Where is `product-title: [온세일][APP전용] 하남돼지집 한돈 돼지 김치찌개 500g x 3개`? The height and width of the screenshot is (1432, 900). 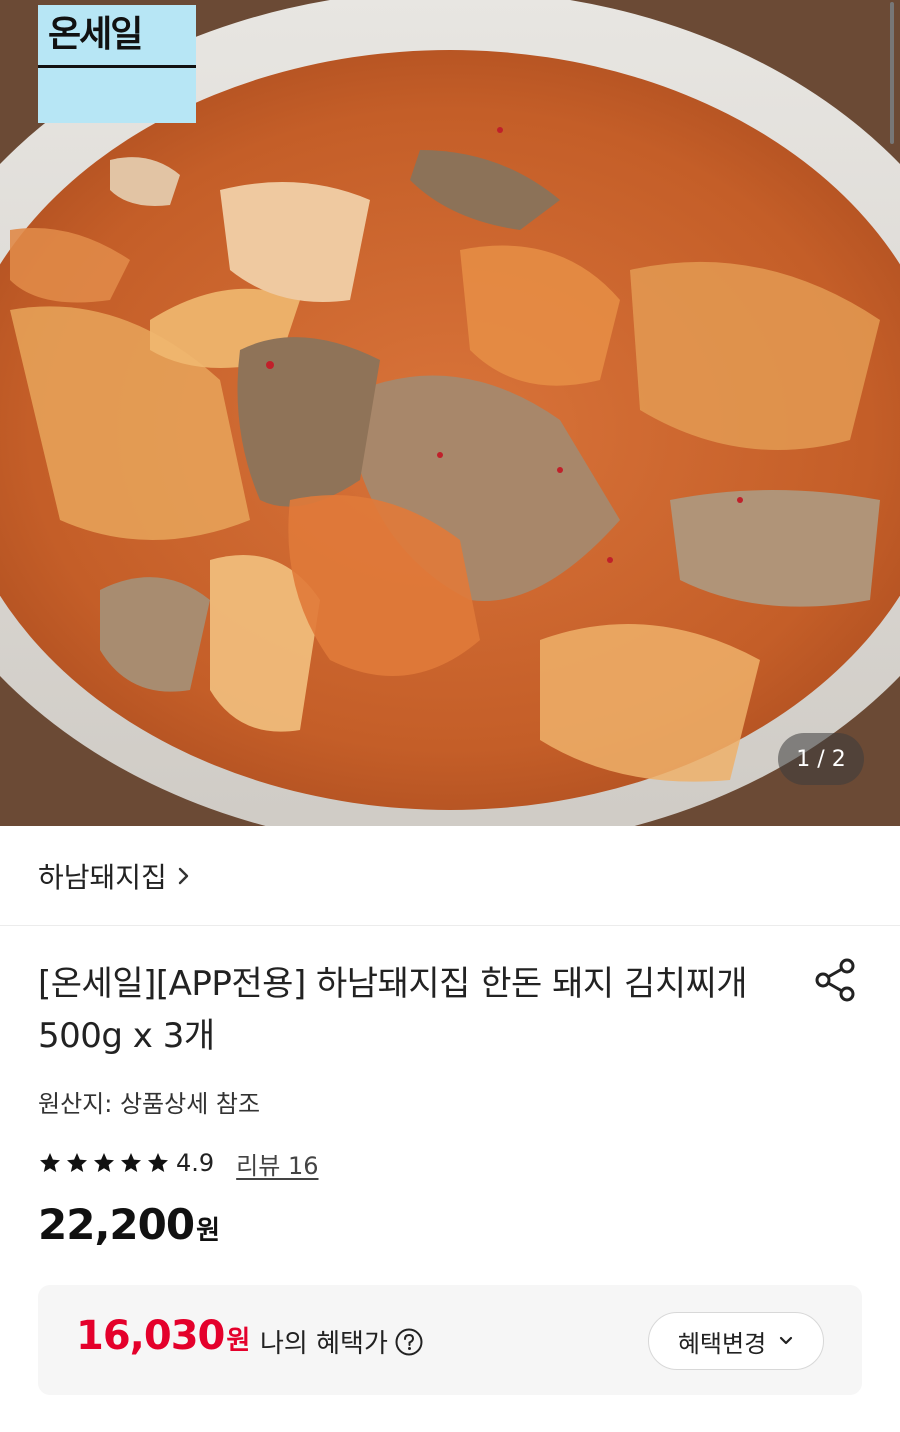 product-title: [온세일][APP전용] 하남돼지집 한돈 돼지 김치찌개 500g x 3개 is located at coordinates (393, 1010).